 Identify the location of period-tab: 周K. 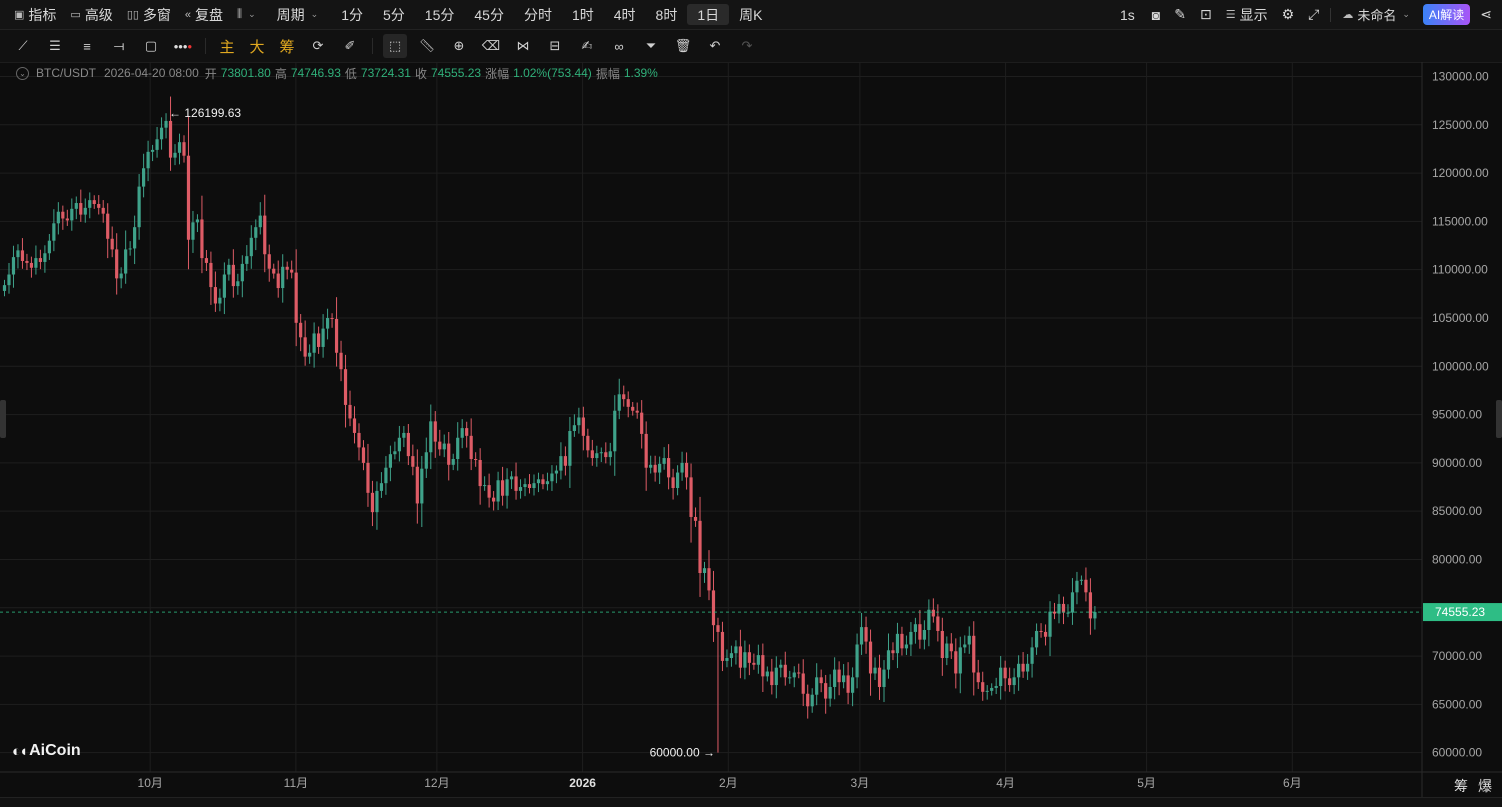
(750, 14).